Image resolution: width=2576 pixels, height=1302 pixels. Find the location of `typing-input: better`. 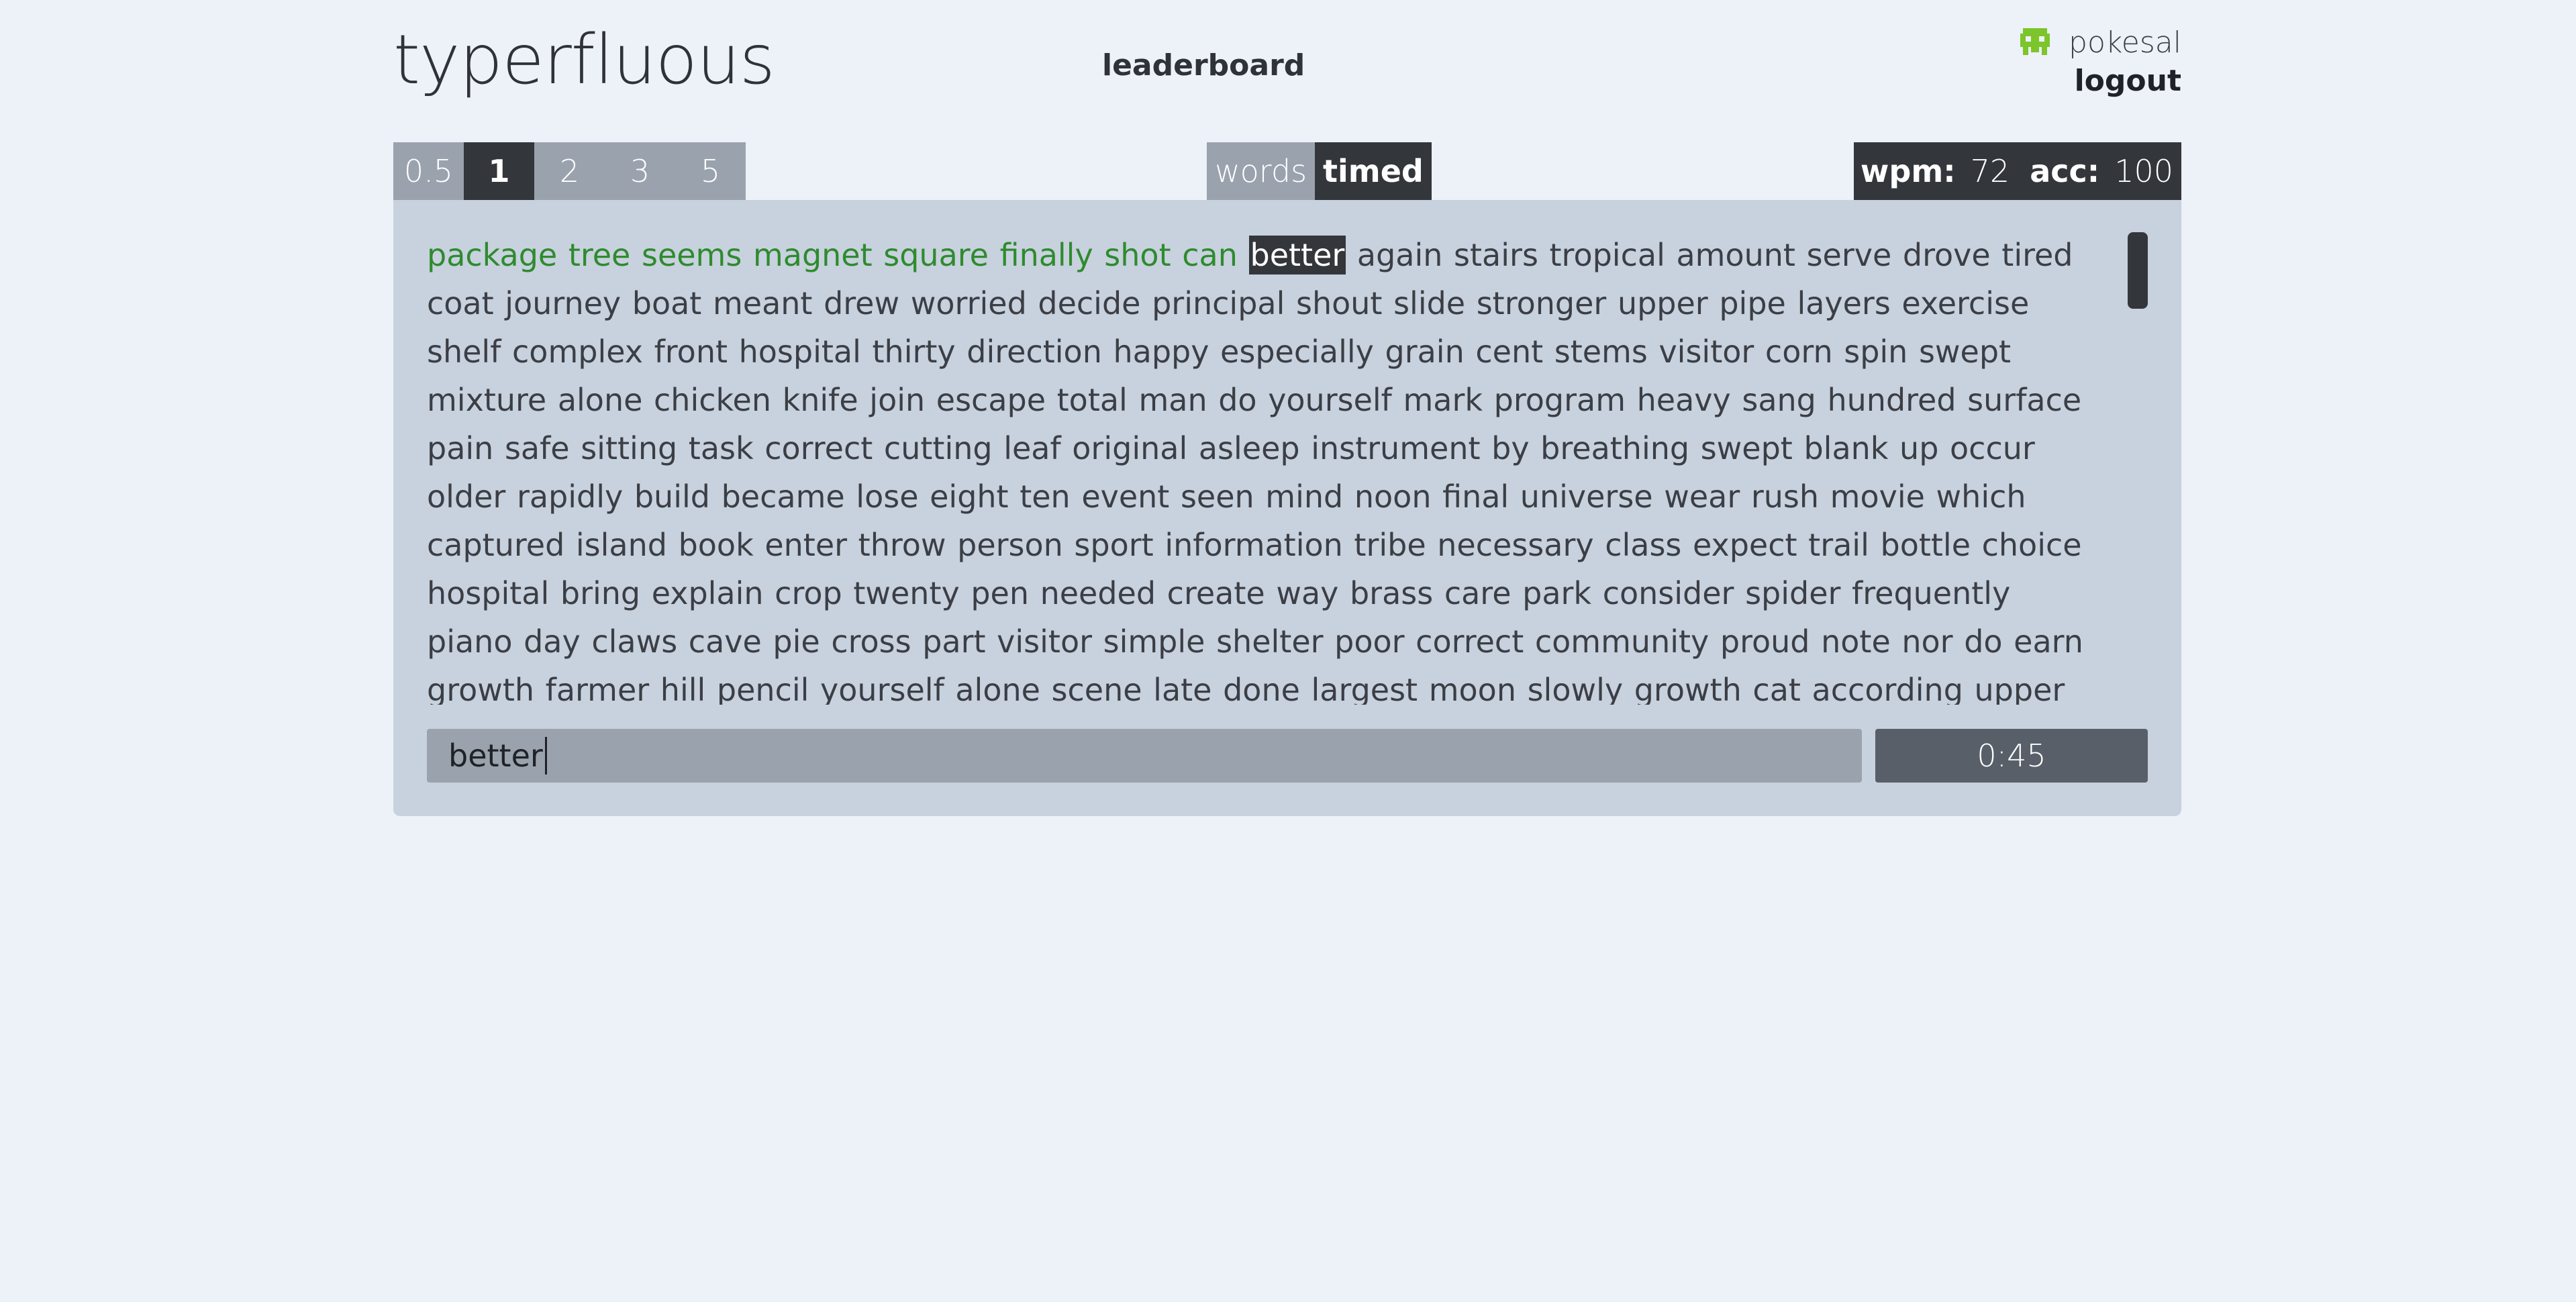

typing-input: better is located at coordinates (1144, 756).